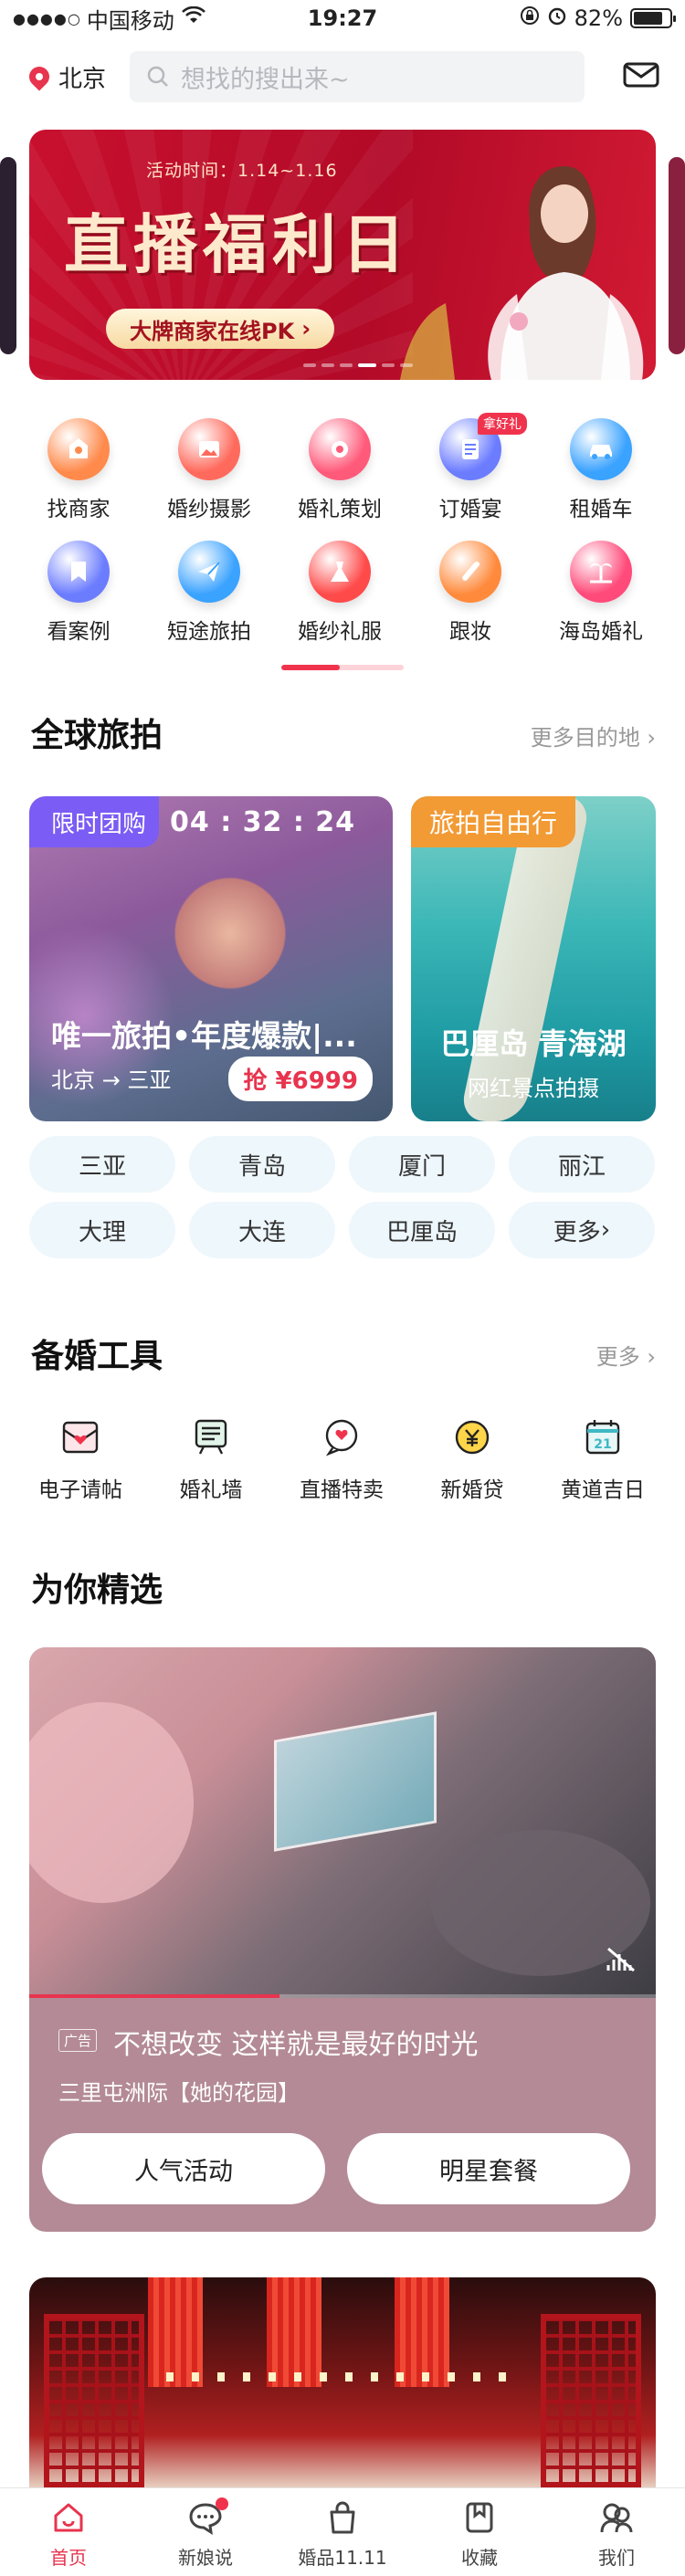 This screenshot has width=685, height=2576. I want to click on tool-live-sale: 直播特卖, so click(341, 1458).